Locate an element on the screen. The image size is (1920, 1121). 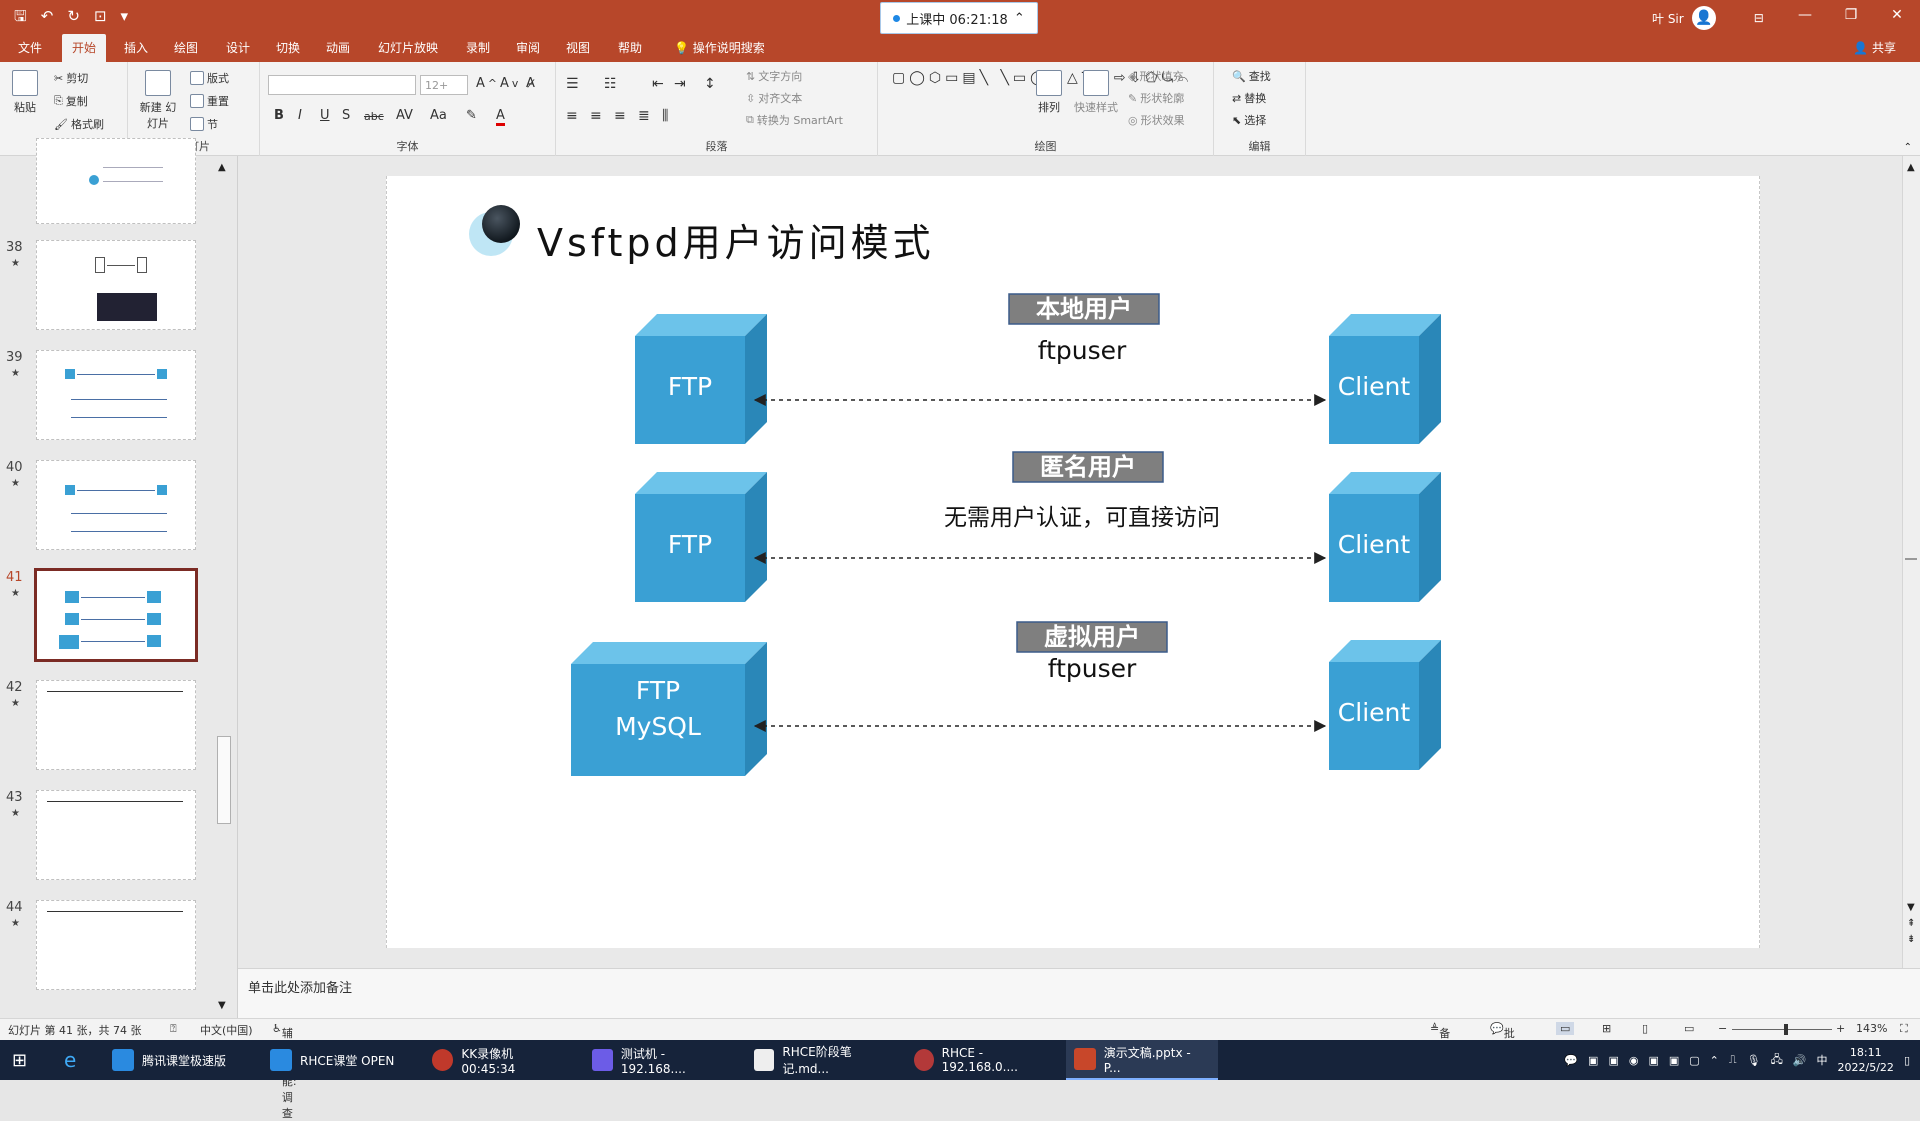
tab-help: 帮助 is located at coordinates (630, 48).